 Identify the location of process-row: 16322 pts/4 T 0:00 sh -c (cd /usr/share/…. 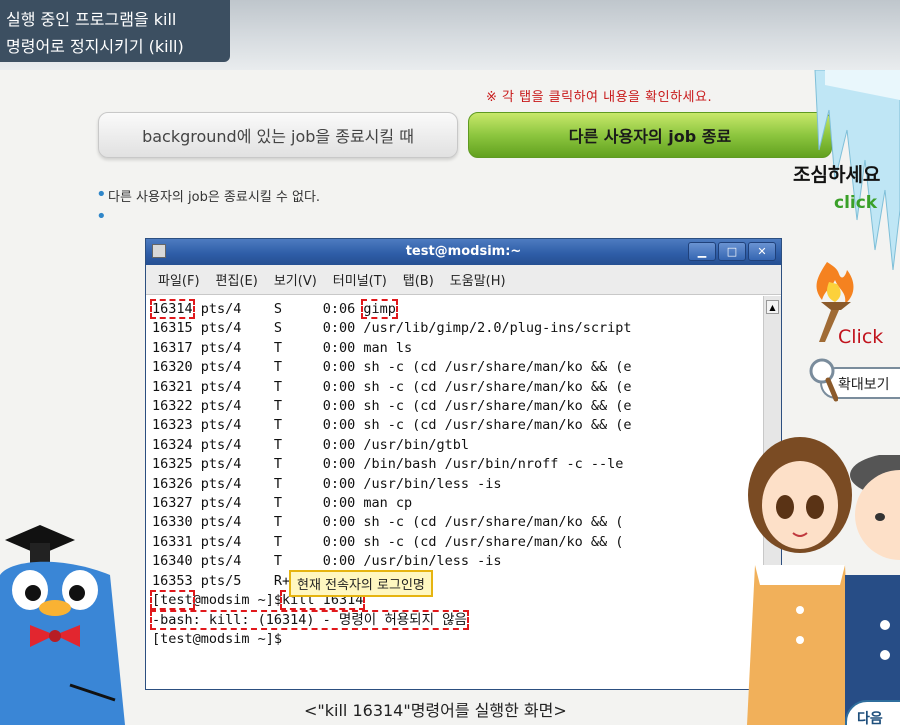
(457, 406).